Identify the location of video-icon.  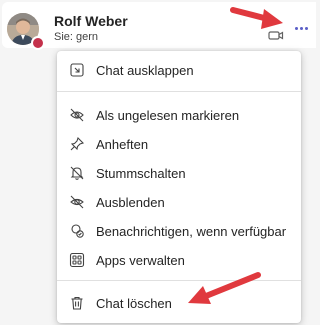
(276, 34).